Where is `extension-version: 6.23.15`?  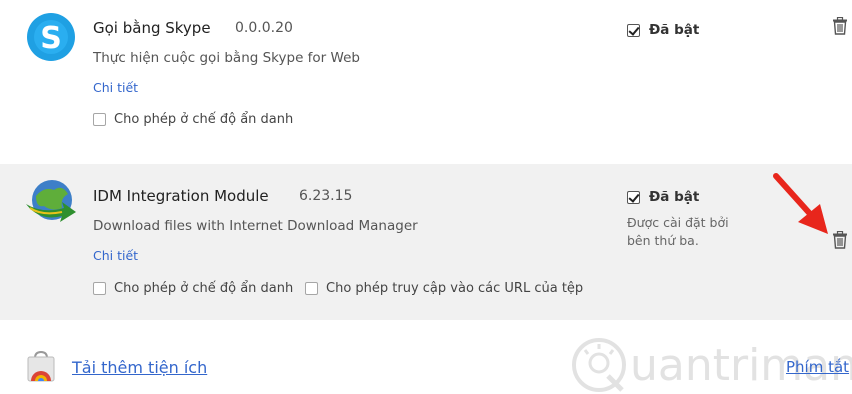 extension-version: 6.23.15 is located at coordinates (326, 196).